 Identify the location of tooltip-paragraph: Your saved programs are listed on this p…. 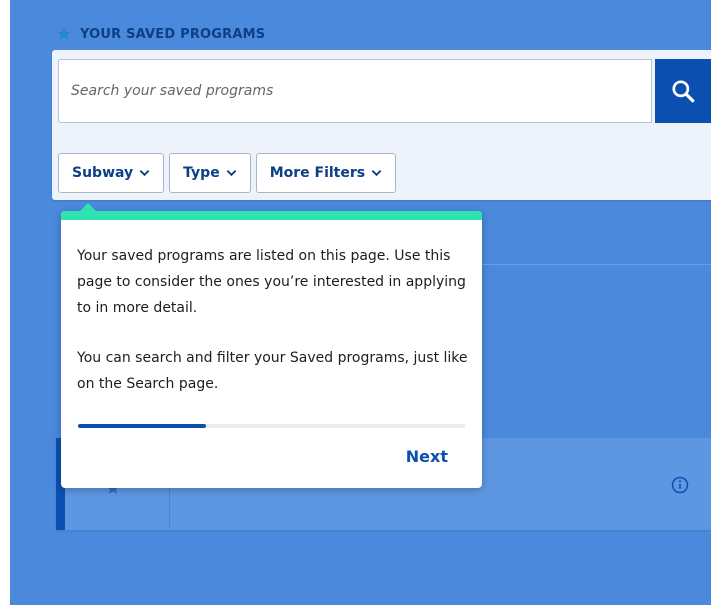
(271, 282).